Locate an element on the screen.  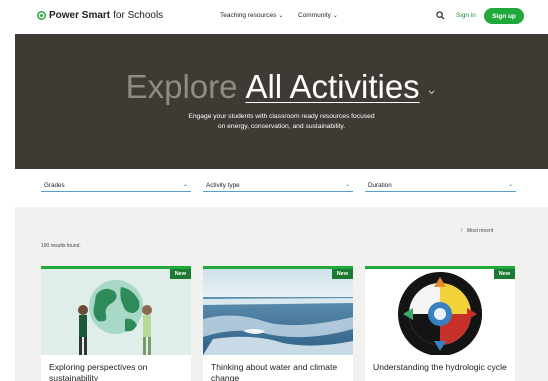
nav-label: Community is located at coordinates (314, 15).